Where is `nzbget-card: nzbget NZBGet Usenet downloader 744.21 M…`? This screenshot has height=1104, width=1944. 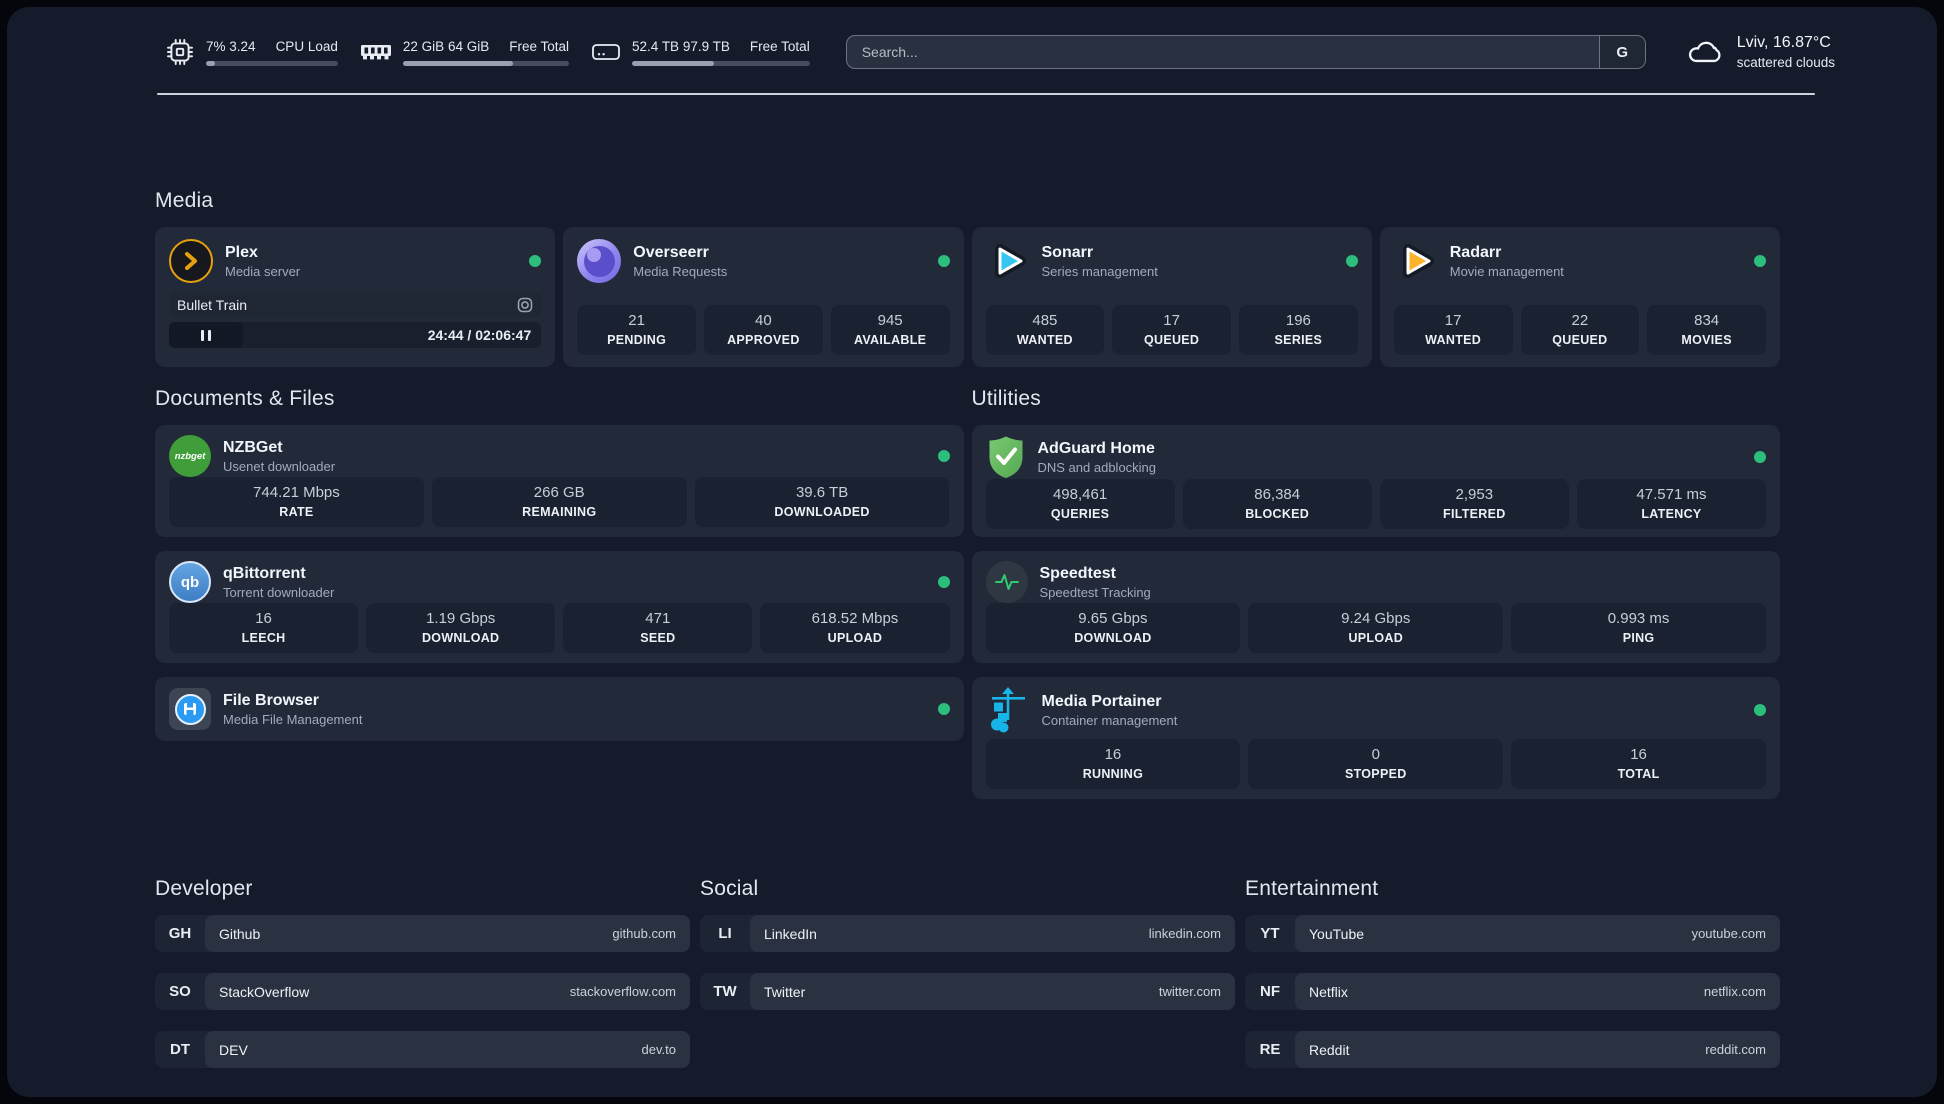 nzbget-card: nzbget NZBGet Usenet downloader 744.21 M… is located at coordinates (559, 481).